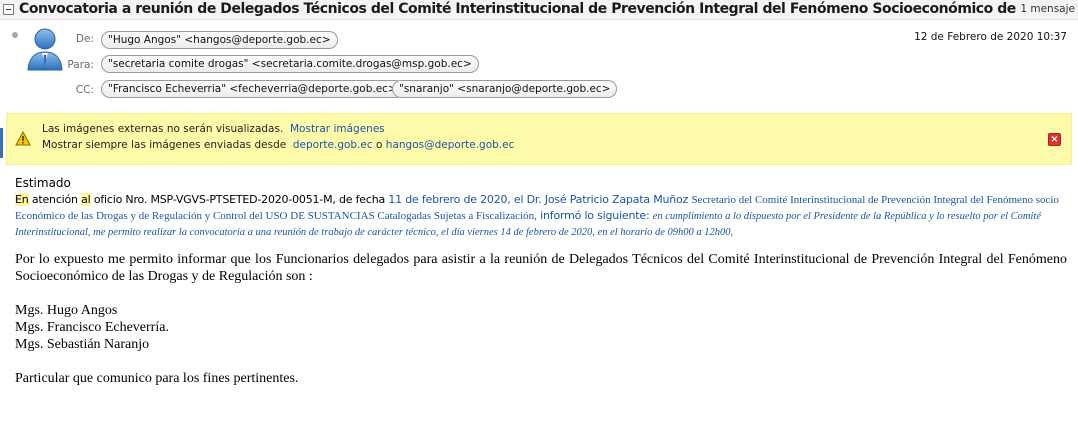 The image size is (1078, 438). What do you see at coordinates (23, 138) in the screenshot?
I see `warning-icon` at bounding box center [23, 138].